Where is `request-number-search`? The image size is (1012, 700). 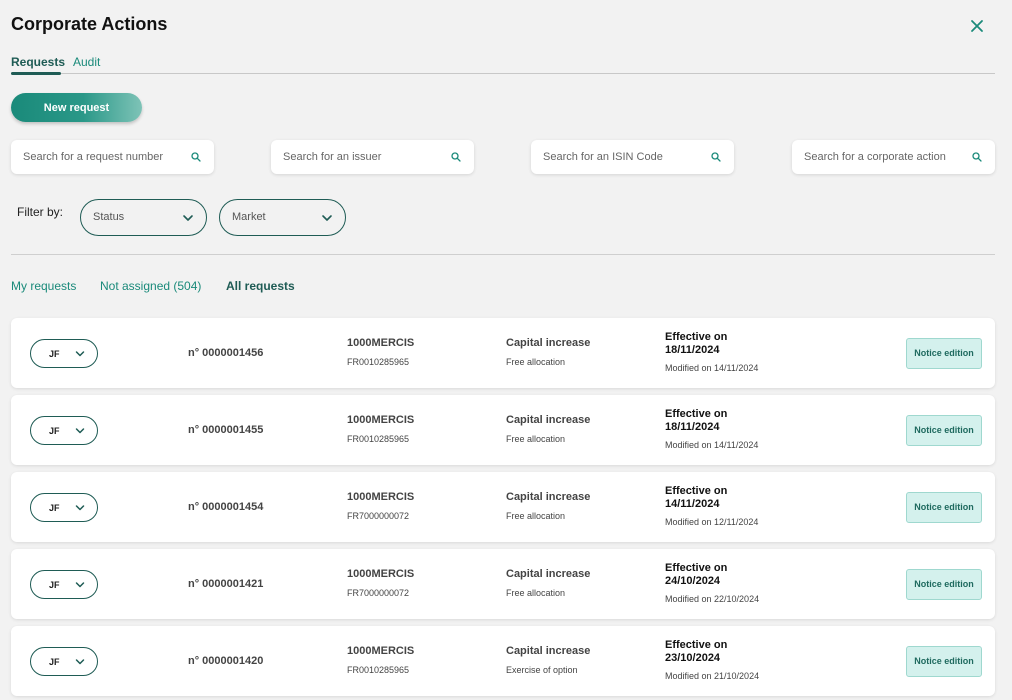 request-number-search is located at coordinates (112, 157).